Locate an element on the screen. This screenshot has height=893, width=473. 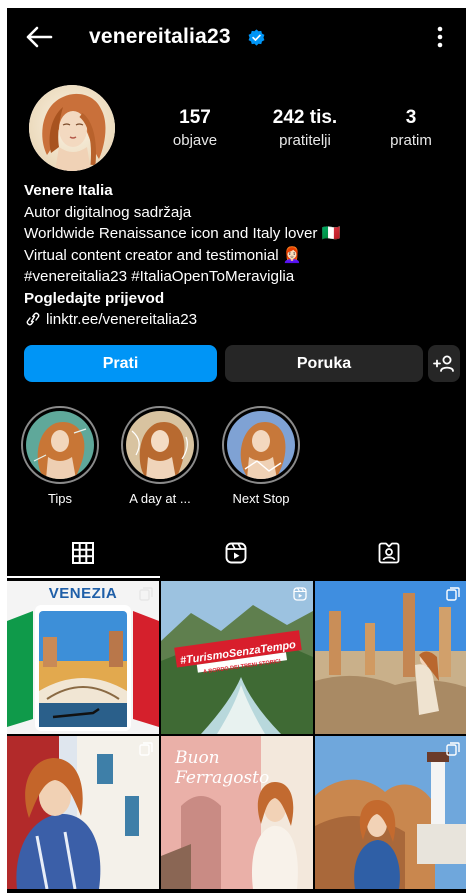
link-icon is located at coordinates (33, 319).